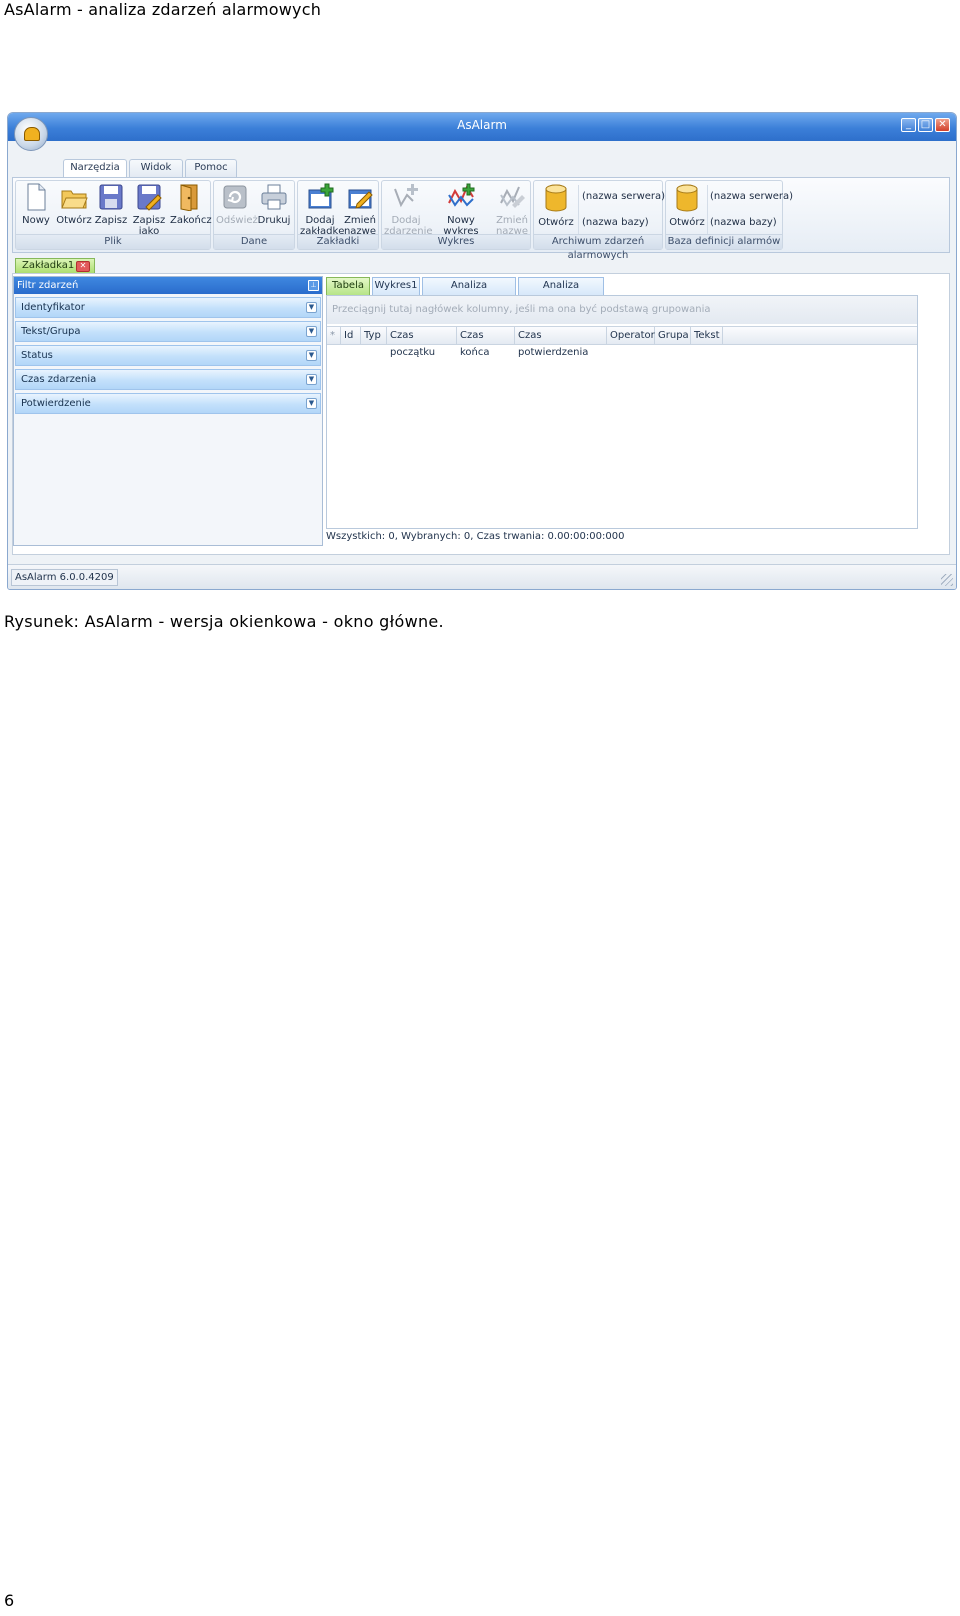 The height and width of the screenshot is (1616, 960). Describe the element at coordinates (53, 307) in the screenshot. I see `filter-item-label: Identyfikator` at that location.